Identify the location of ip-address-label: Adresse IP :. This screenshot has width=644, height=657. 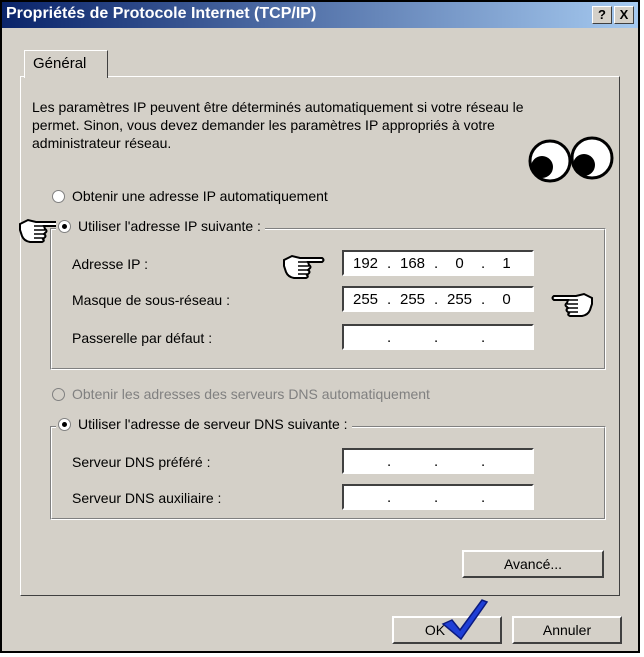
(110, 264).